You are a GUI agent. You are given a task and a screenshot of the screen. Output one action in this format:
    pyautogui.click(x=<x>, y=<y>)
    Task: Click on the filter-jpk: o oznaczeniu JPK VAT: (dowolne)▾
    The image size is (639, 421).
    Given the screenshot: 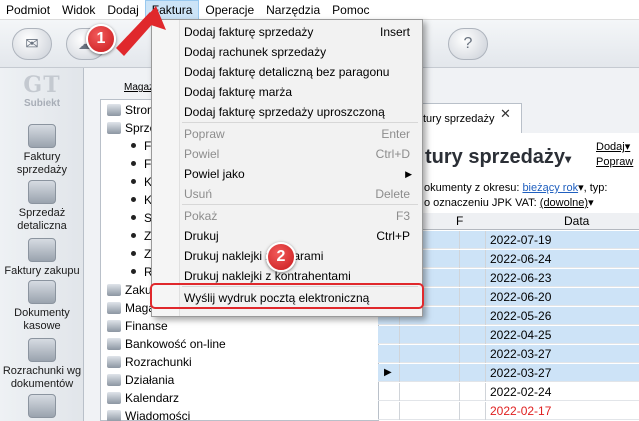 What is the action you would take?
    pyautogui.click(x=509, y=202)
    